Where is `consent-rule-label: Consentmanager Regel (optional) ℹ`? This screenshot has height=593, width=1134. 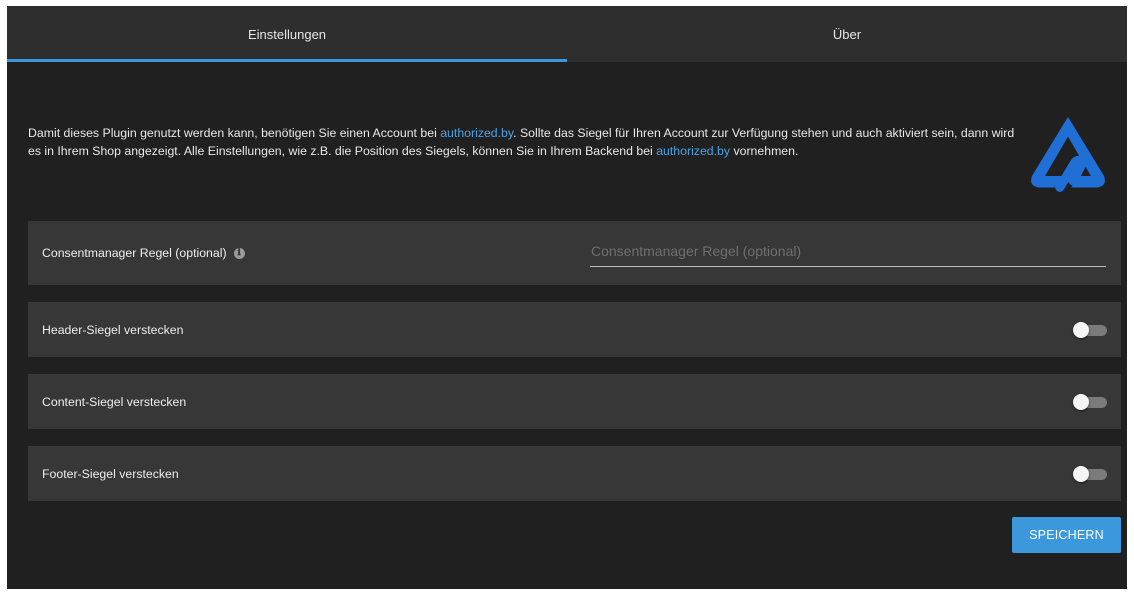 consent-rule-label: Consentmanager Regel (optional) ℹ is located at coordinates (143, 253).